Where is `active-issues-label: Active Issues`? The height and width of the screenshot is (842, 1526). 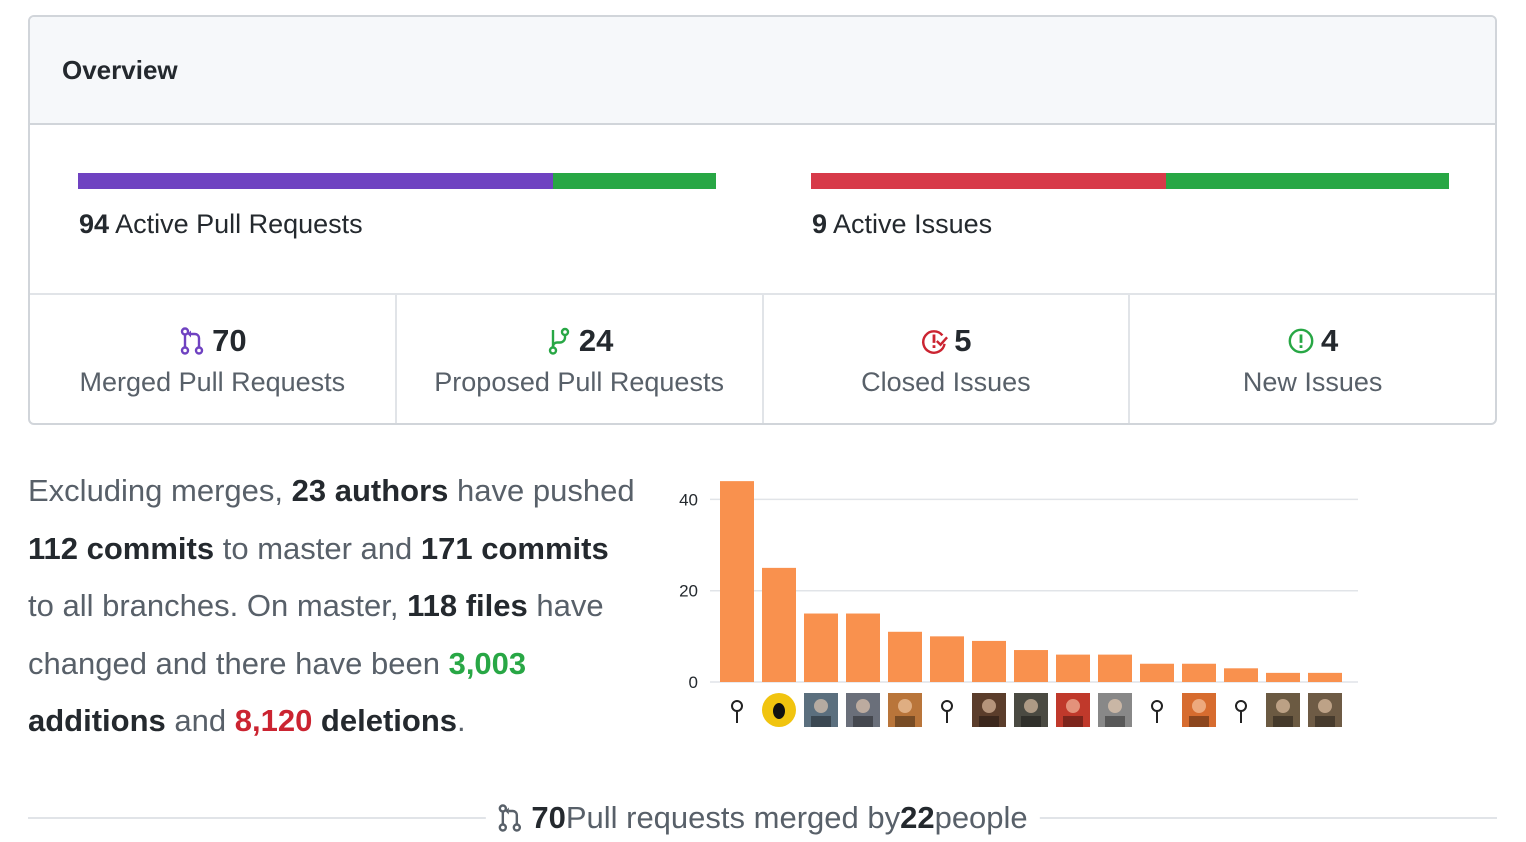 active-issues-label: Active Issues is located at coordinates (913, 224).